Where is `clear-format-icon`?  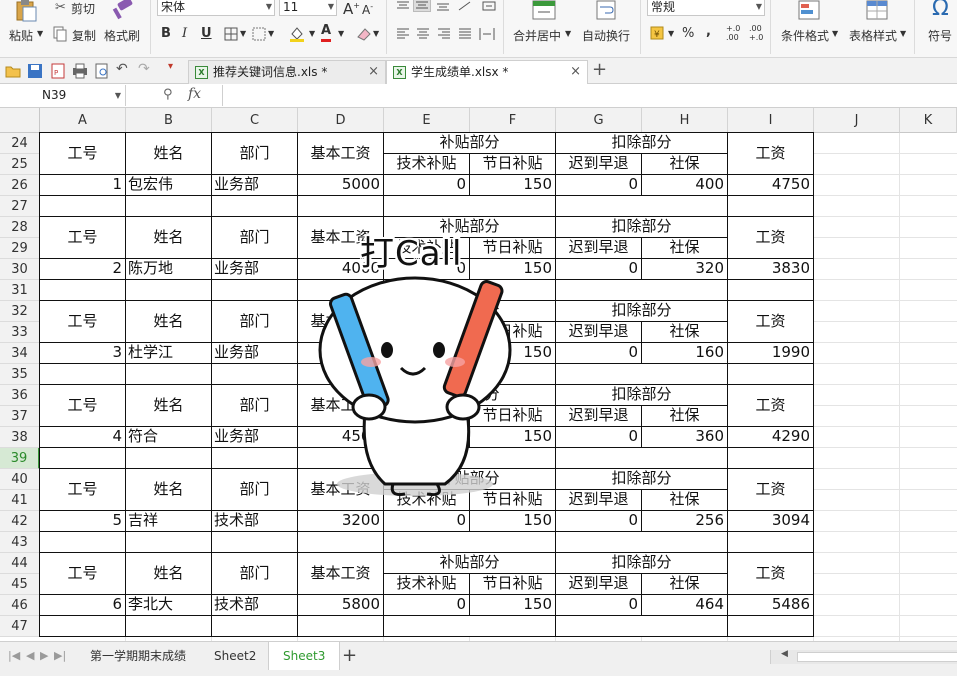 clear-format-icon is located at coordinates (364, 34).